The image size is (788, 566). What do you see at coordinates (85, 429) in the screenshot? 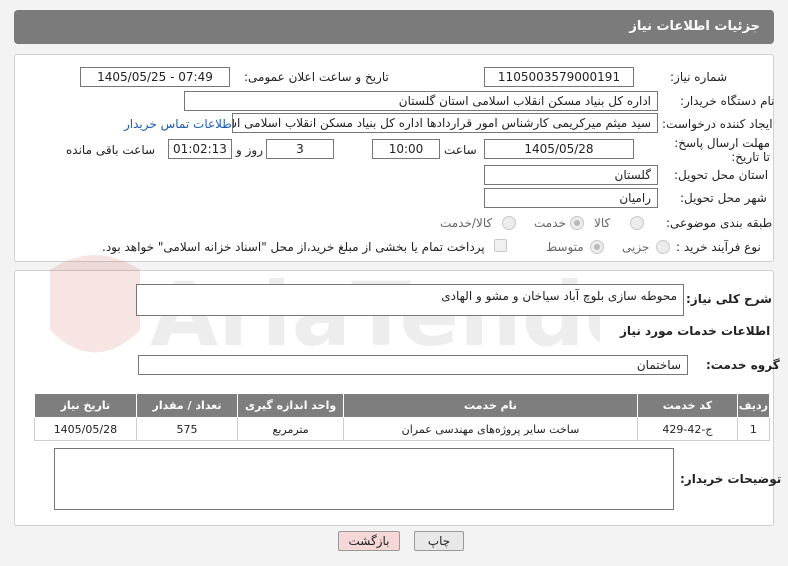
I see `cell-date: 1405/05/28` at bounding box center [85, 429].